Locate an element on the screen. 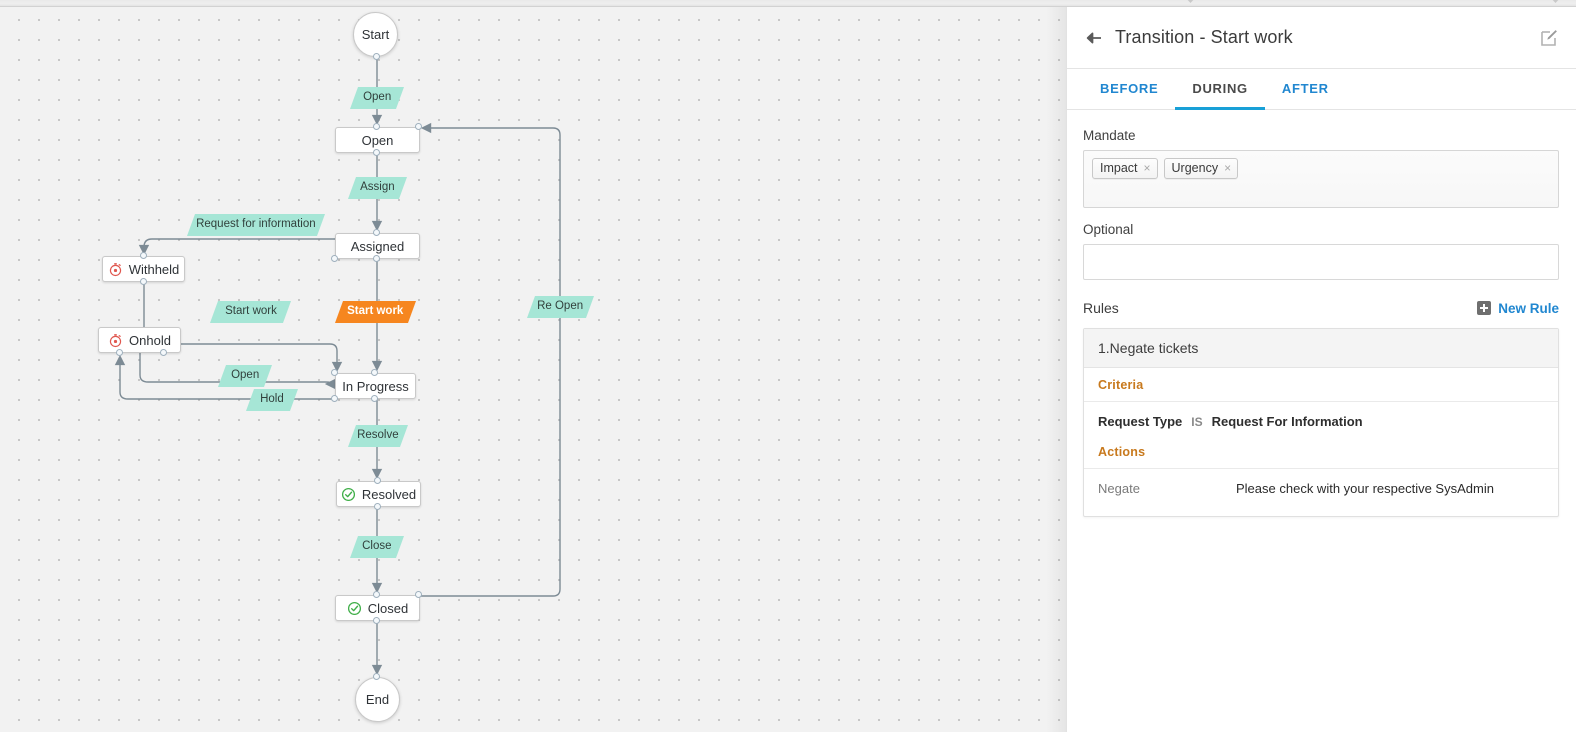  transition-resolve: Resolve is located at coordinates (378, 436).